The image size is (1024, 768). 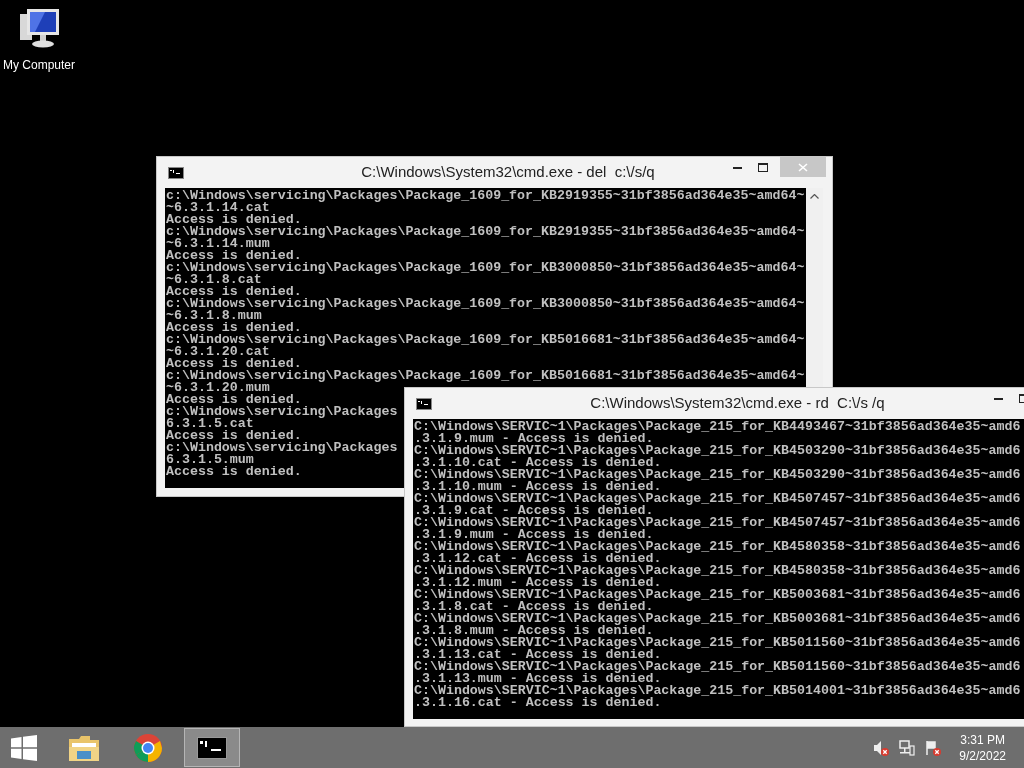 What do you see at coordinates (214, 316) in the screenshot?
I see `console-line: ~6.3.1.8.mum` at bounding box center [214, 316].